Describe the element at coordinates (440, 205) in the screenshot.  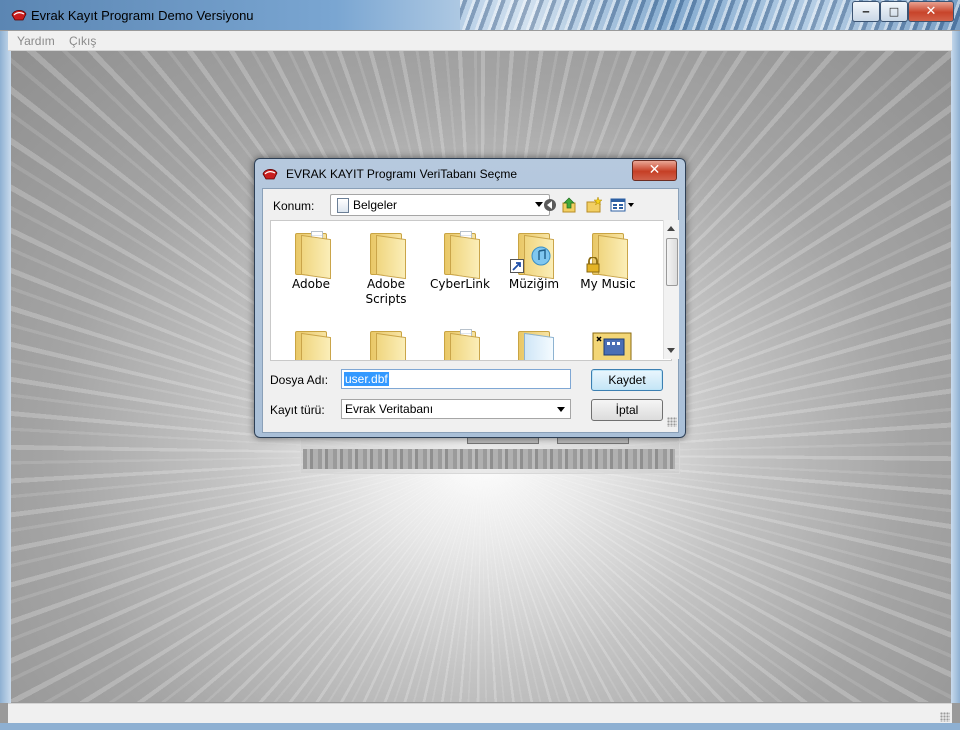
I see `location-dropdown: Belgeler` at that location.